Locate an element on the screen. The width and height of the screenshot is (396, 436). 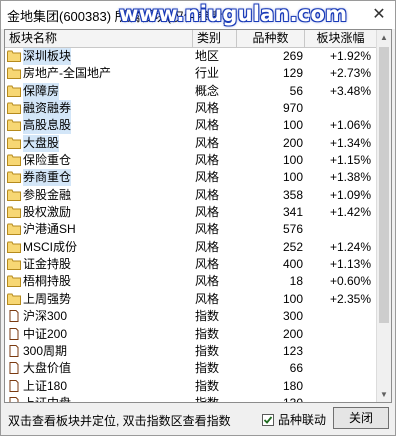
header-category: 类别 is located at coordinates (215, 38).